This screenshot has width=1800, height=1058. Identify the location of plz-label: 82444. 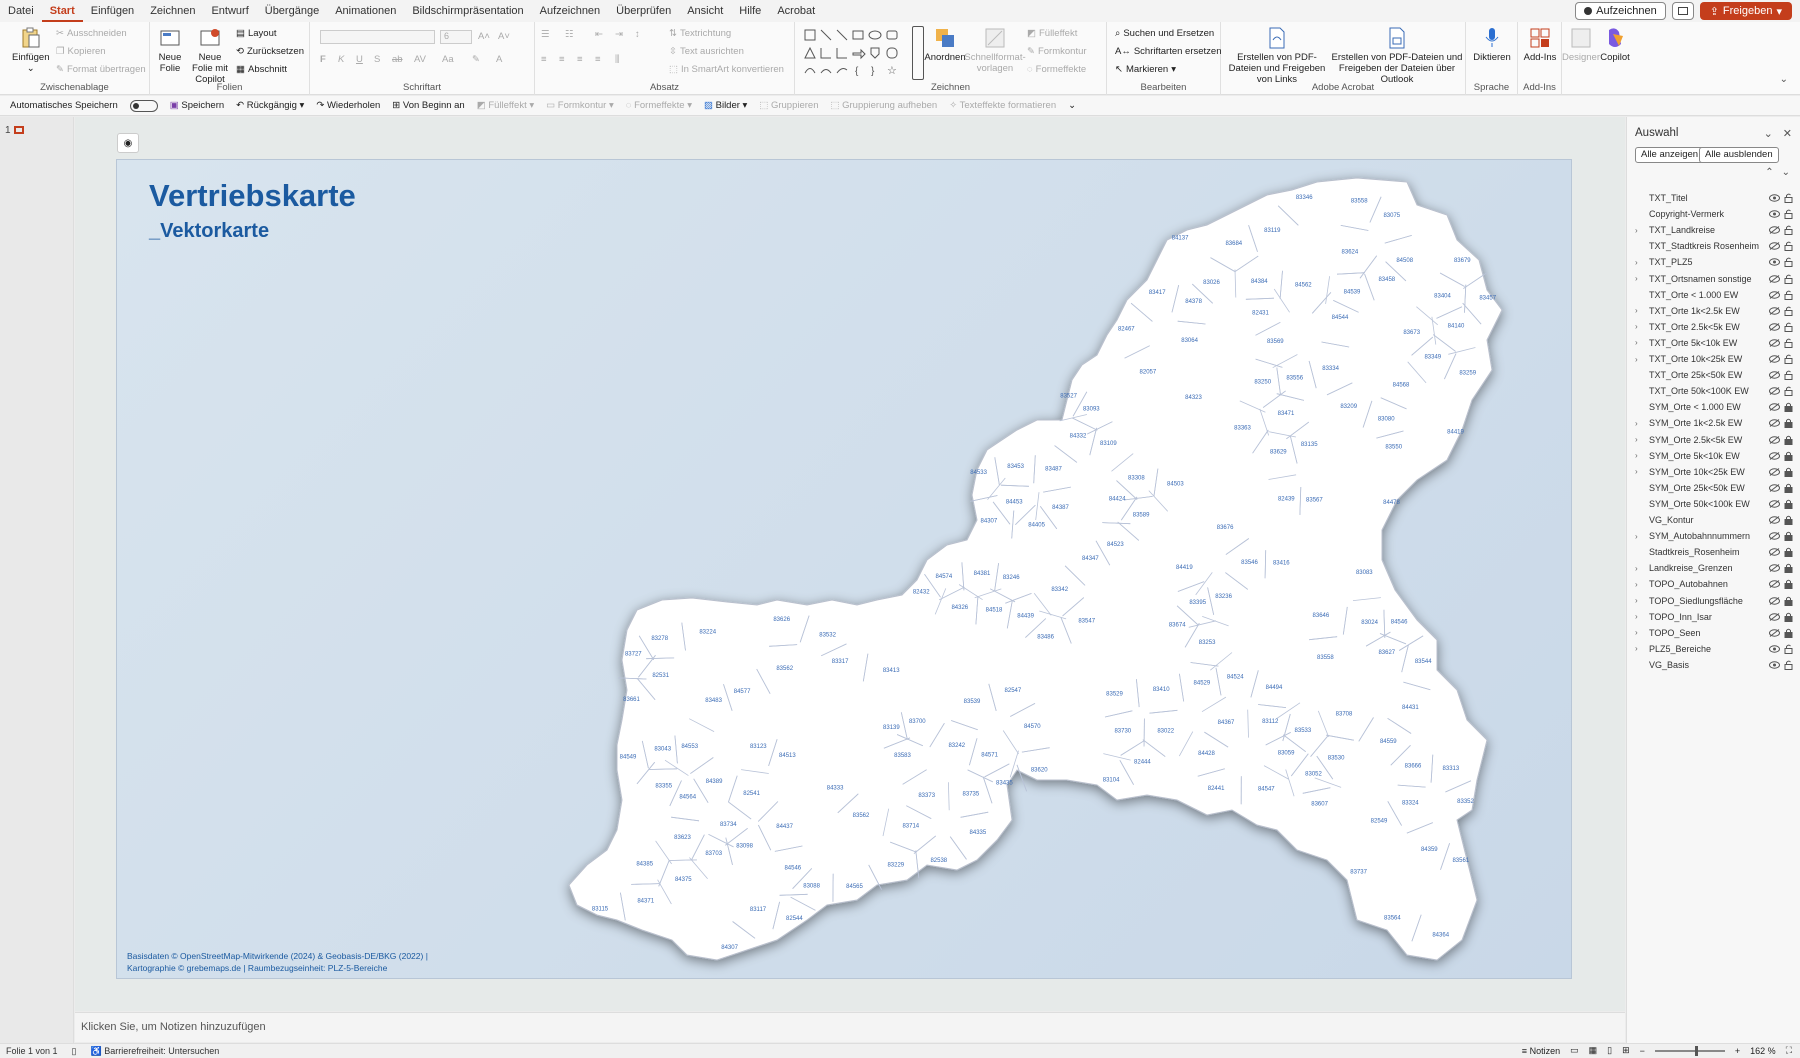
(1142, 763).